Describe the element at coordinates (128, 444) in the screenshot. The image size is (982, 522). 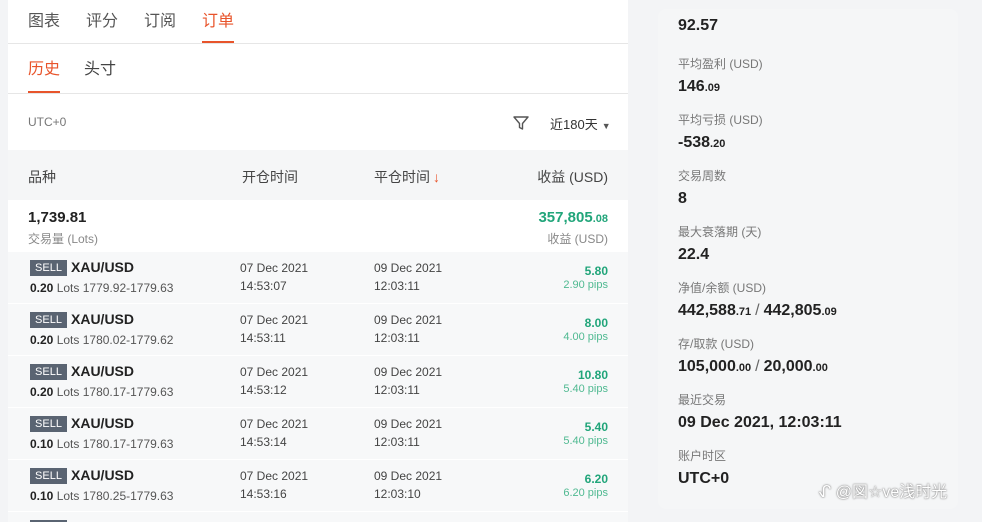
I see `price-range: 1780.17-1779.63` at that location.